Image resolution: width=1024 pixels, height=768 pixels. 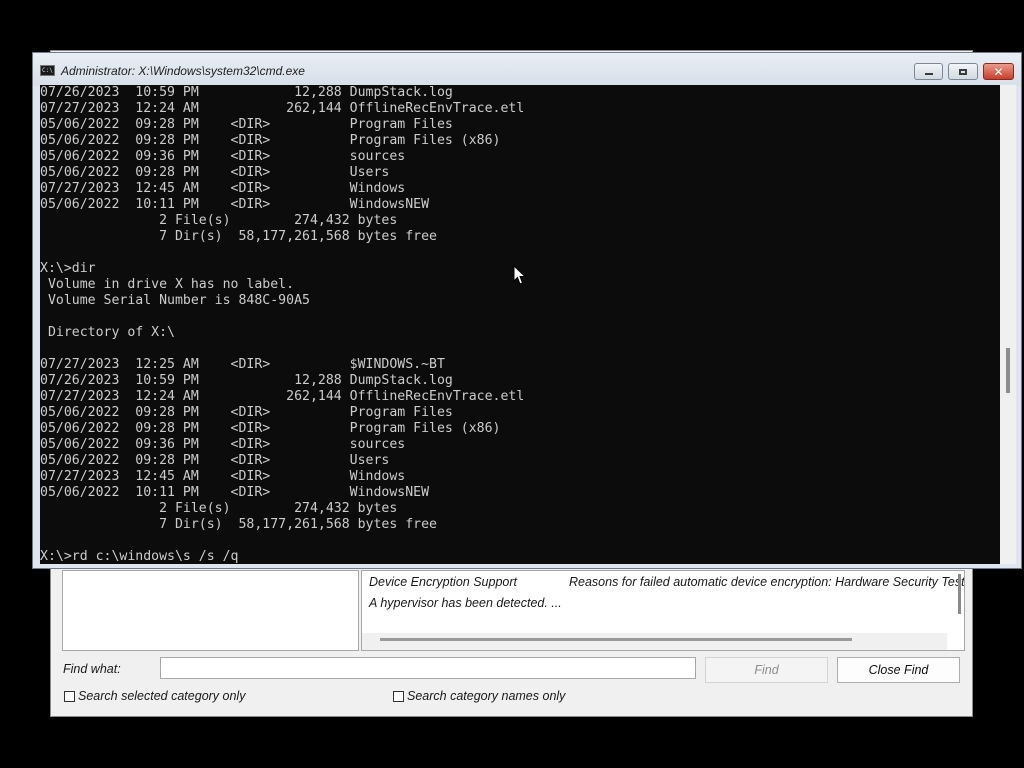 I want to click on find-what-label: Find what:, so click(x=92, y=669).